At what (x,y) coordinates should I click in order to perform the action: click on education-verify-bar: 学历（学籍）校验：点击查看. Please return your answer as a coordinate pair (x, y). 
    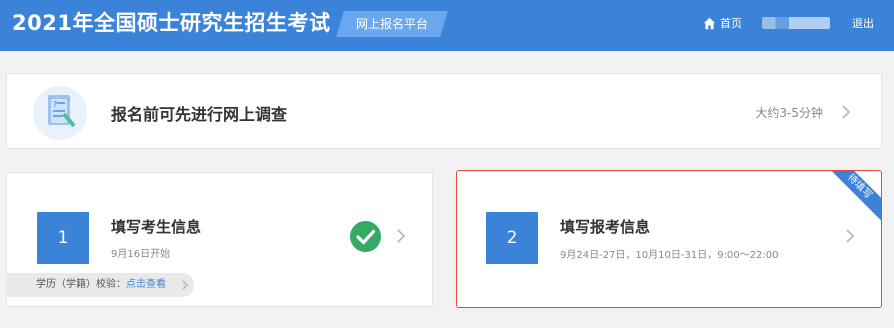
    Looking at the image, I should click on (100, 285).